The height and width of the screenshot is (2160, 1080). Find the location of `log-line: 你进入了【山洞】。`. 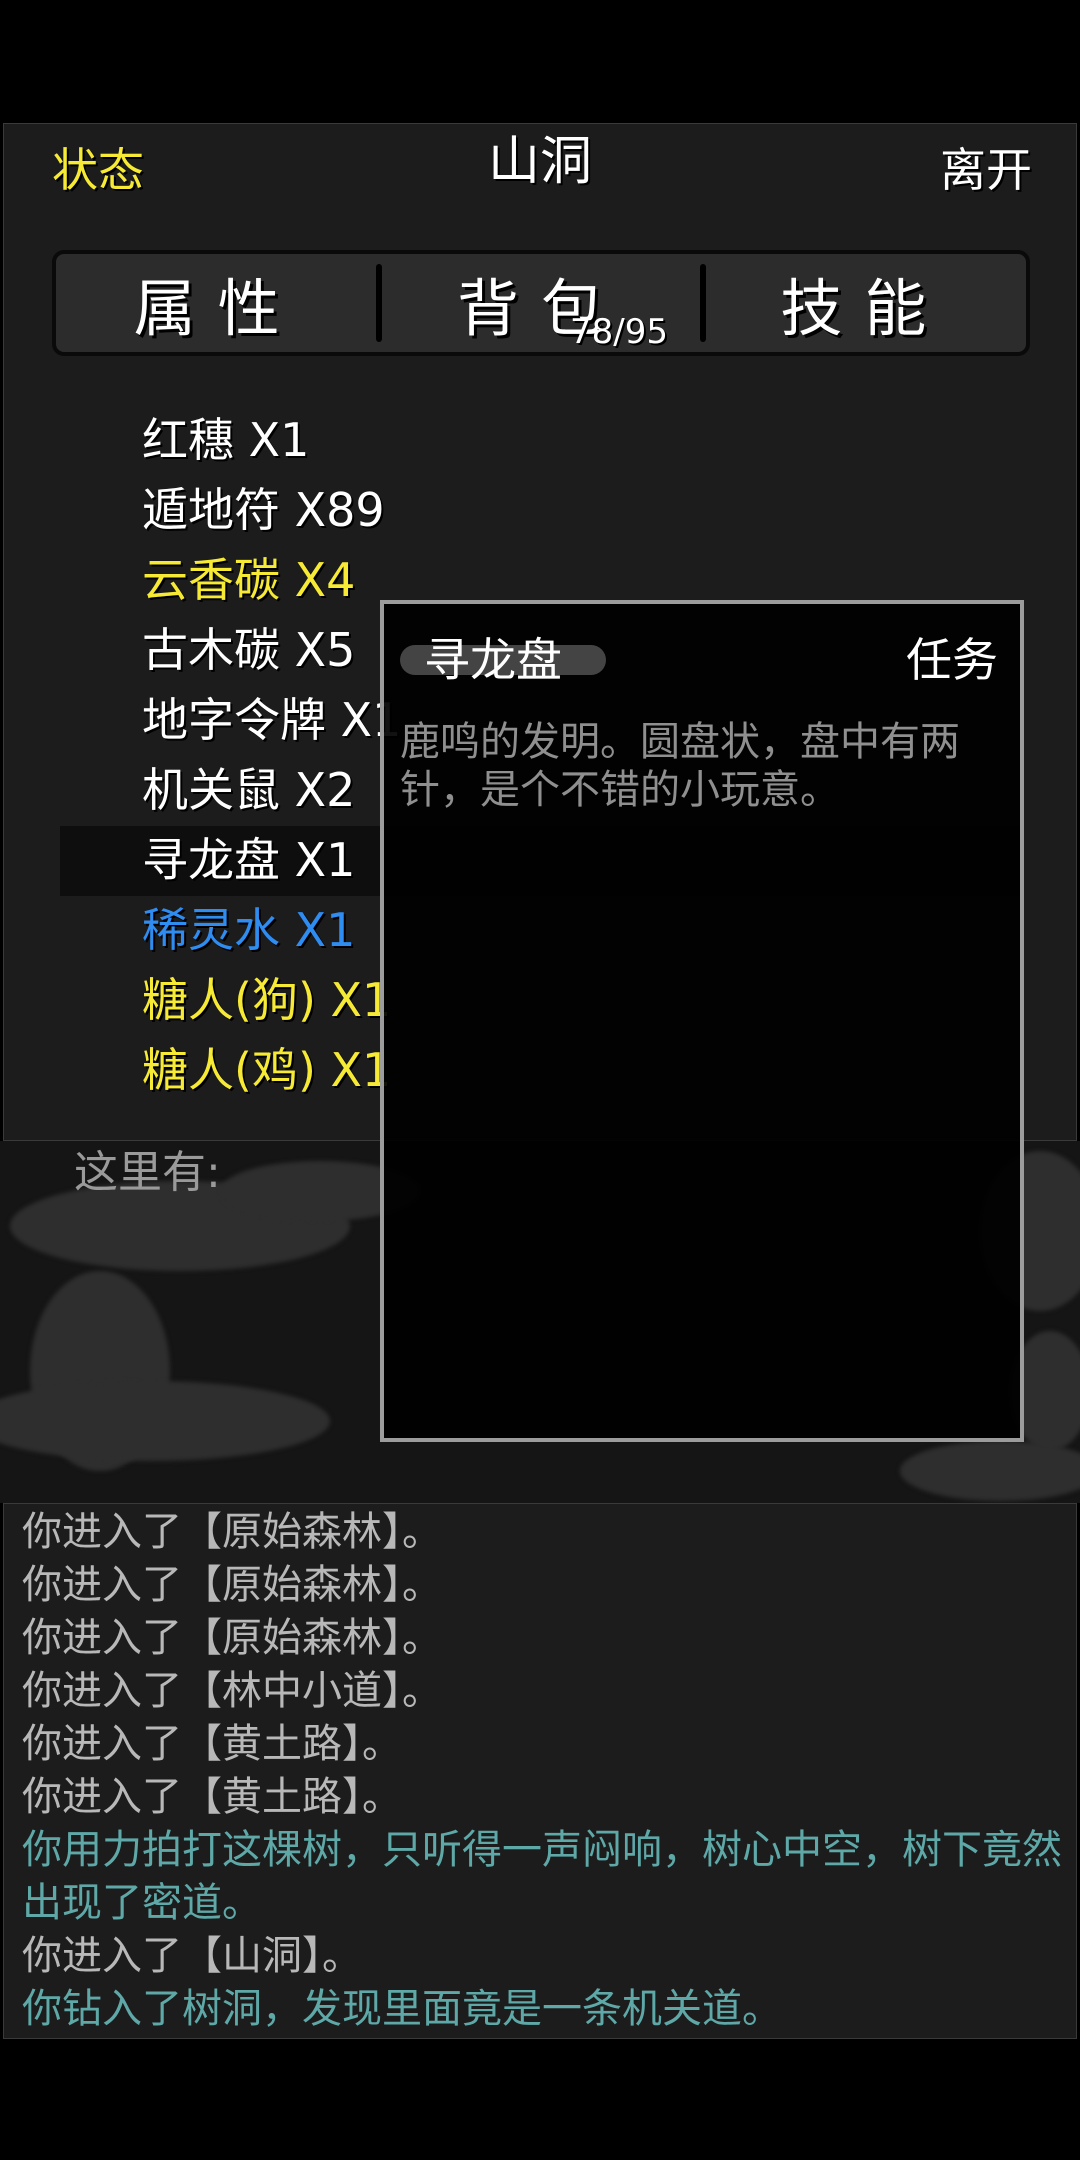

log-line: 你进入了【山洞】。 is located at coordinates (192, 1956).